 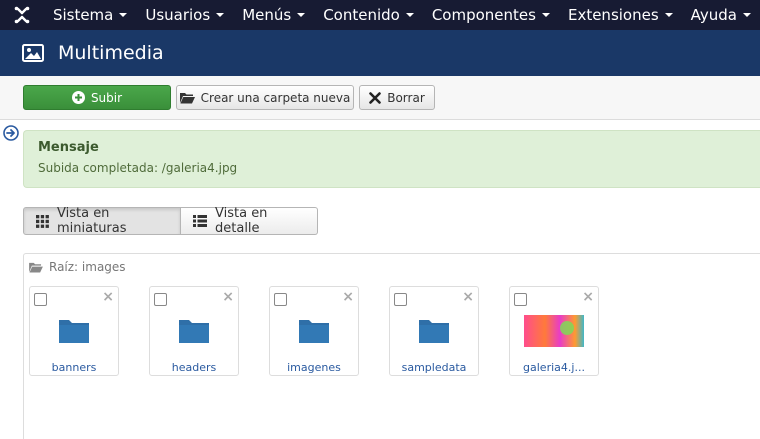 I want to click on menu-componentes: Componentes, so click(x=491, y=15).